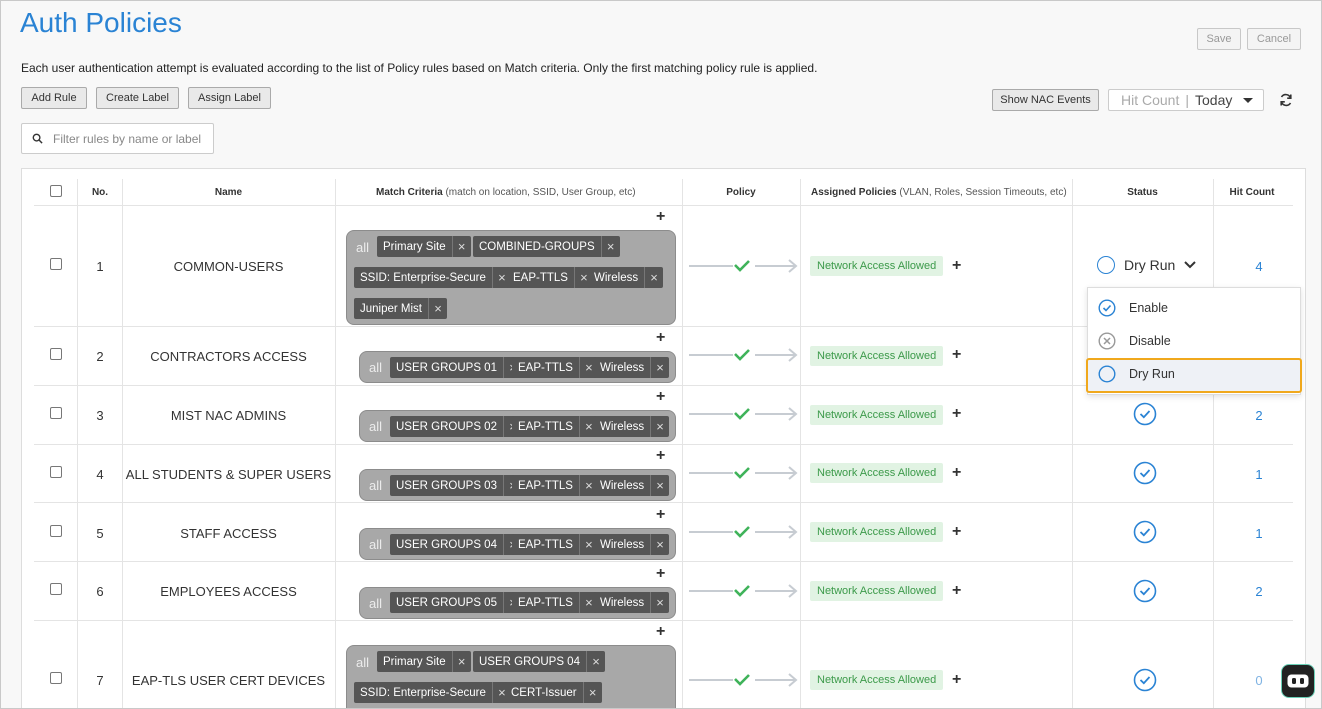  Describe the element at coordinates (56, 191) in the screenshot. I see `select-all-checkbox` at that location.